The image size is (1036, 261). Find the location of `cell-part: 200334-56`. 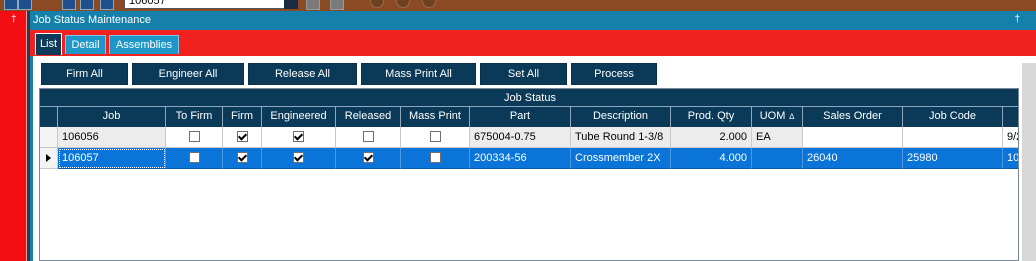

cell-part: 200334-56 is located at coordinates (520, 158).